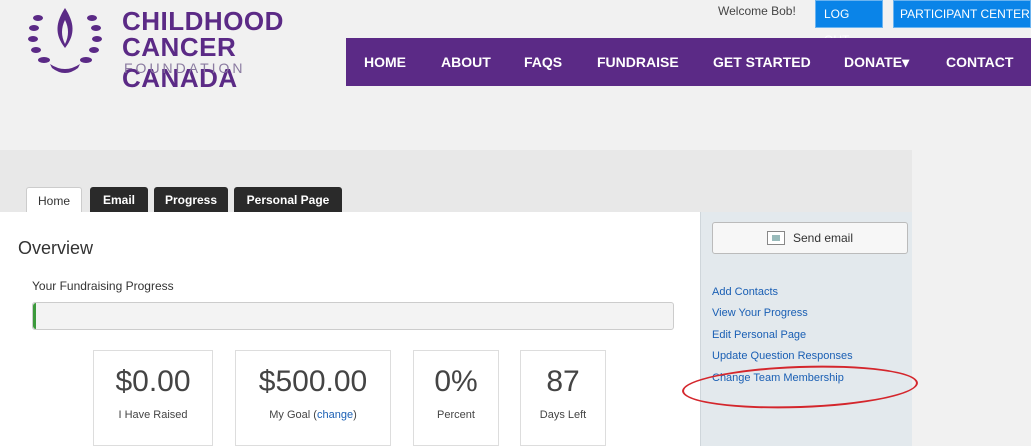 Image resolution: width=1031 pixels, height=446 pixels. What do you see at coordinates (563, 381) in the screenshot?
I see `stat-days-value: 87` at bounding box center [563, 381].